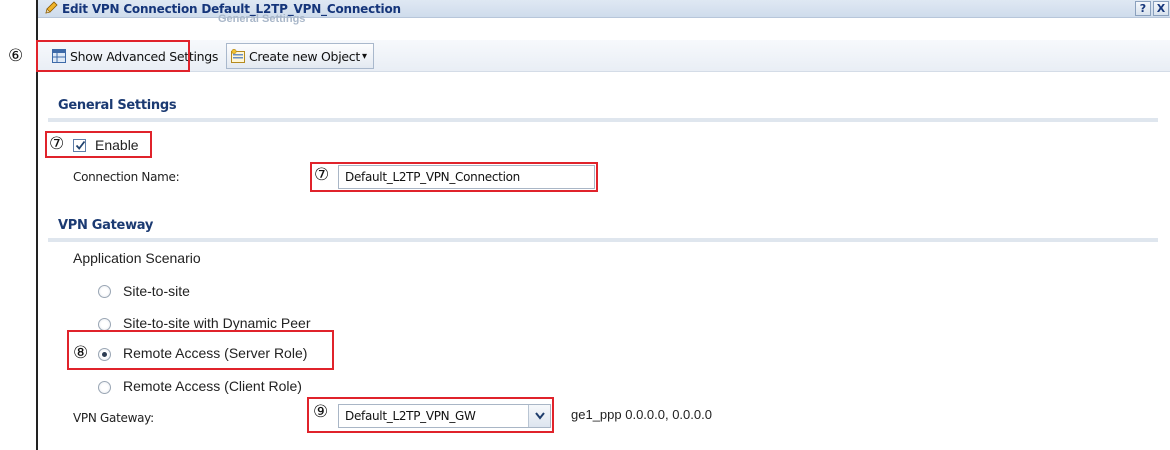  Describe the element at coordinates (113, 418) in the screenshot. I see `vpn-gateway-label: VPN Gateway:` at that location.